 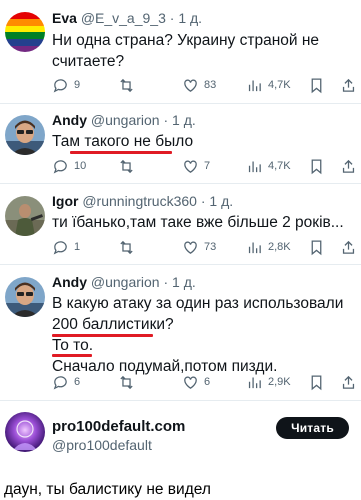 I want to click on like-count: 7, so click(x=207, y=166).